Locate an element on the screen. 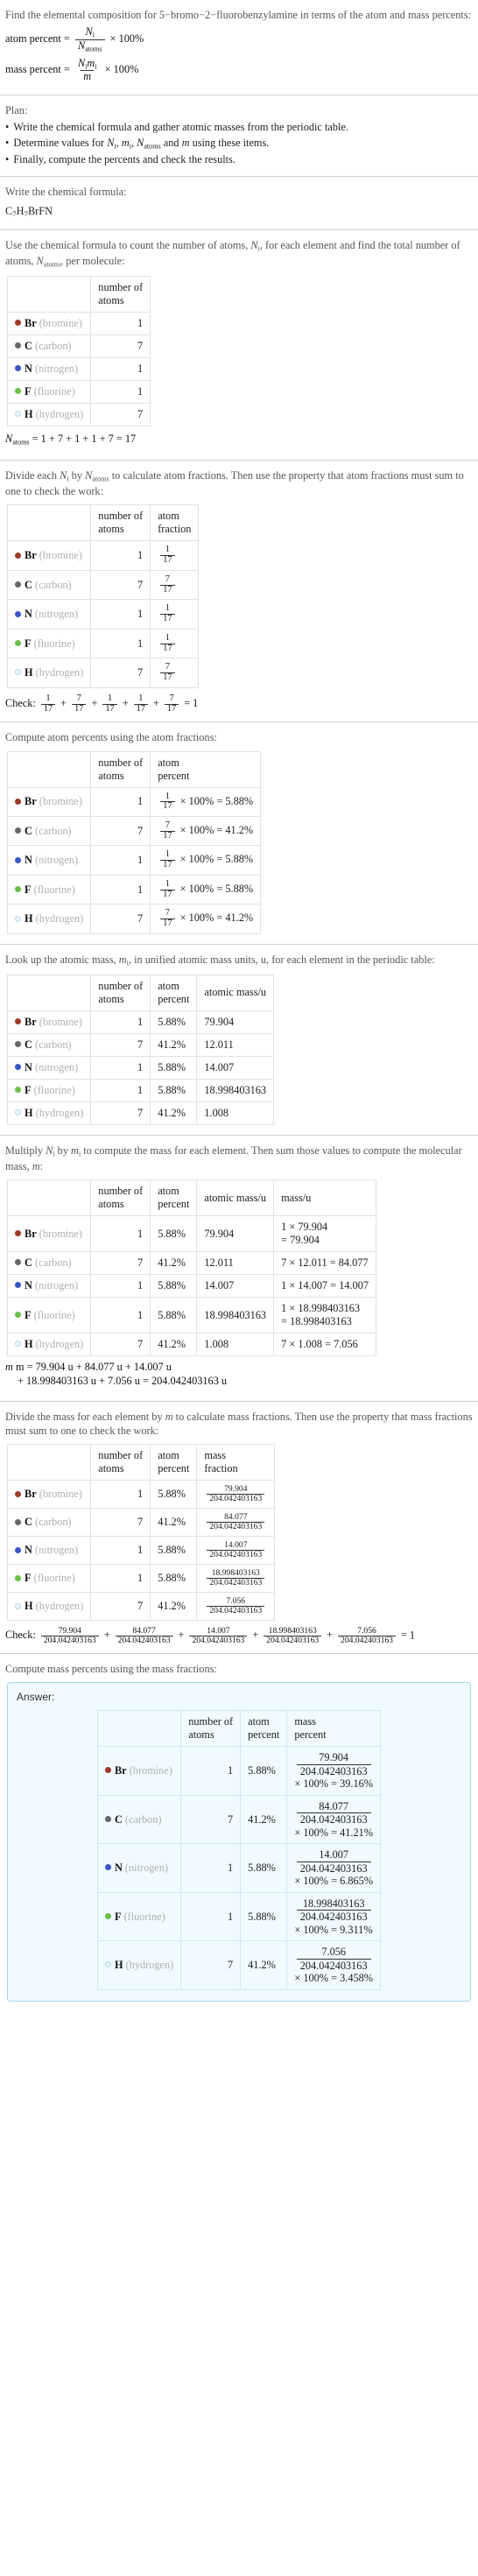 This screenshot has height=2576, width=478. table-row: C (carbon) 7 is located at coordinates (78, 346).